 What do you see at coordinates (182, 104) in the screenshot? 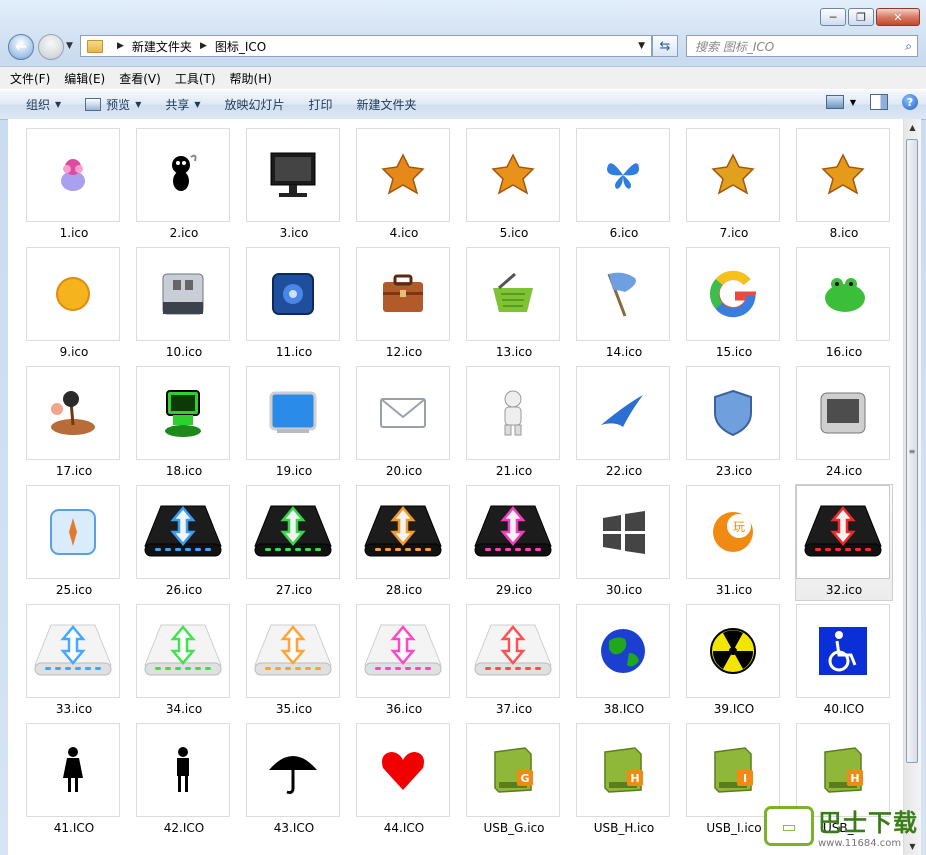
I see `share-button: 共享 ▼` at bounding box center [182, 104].